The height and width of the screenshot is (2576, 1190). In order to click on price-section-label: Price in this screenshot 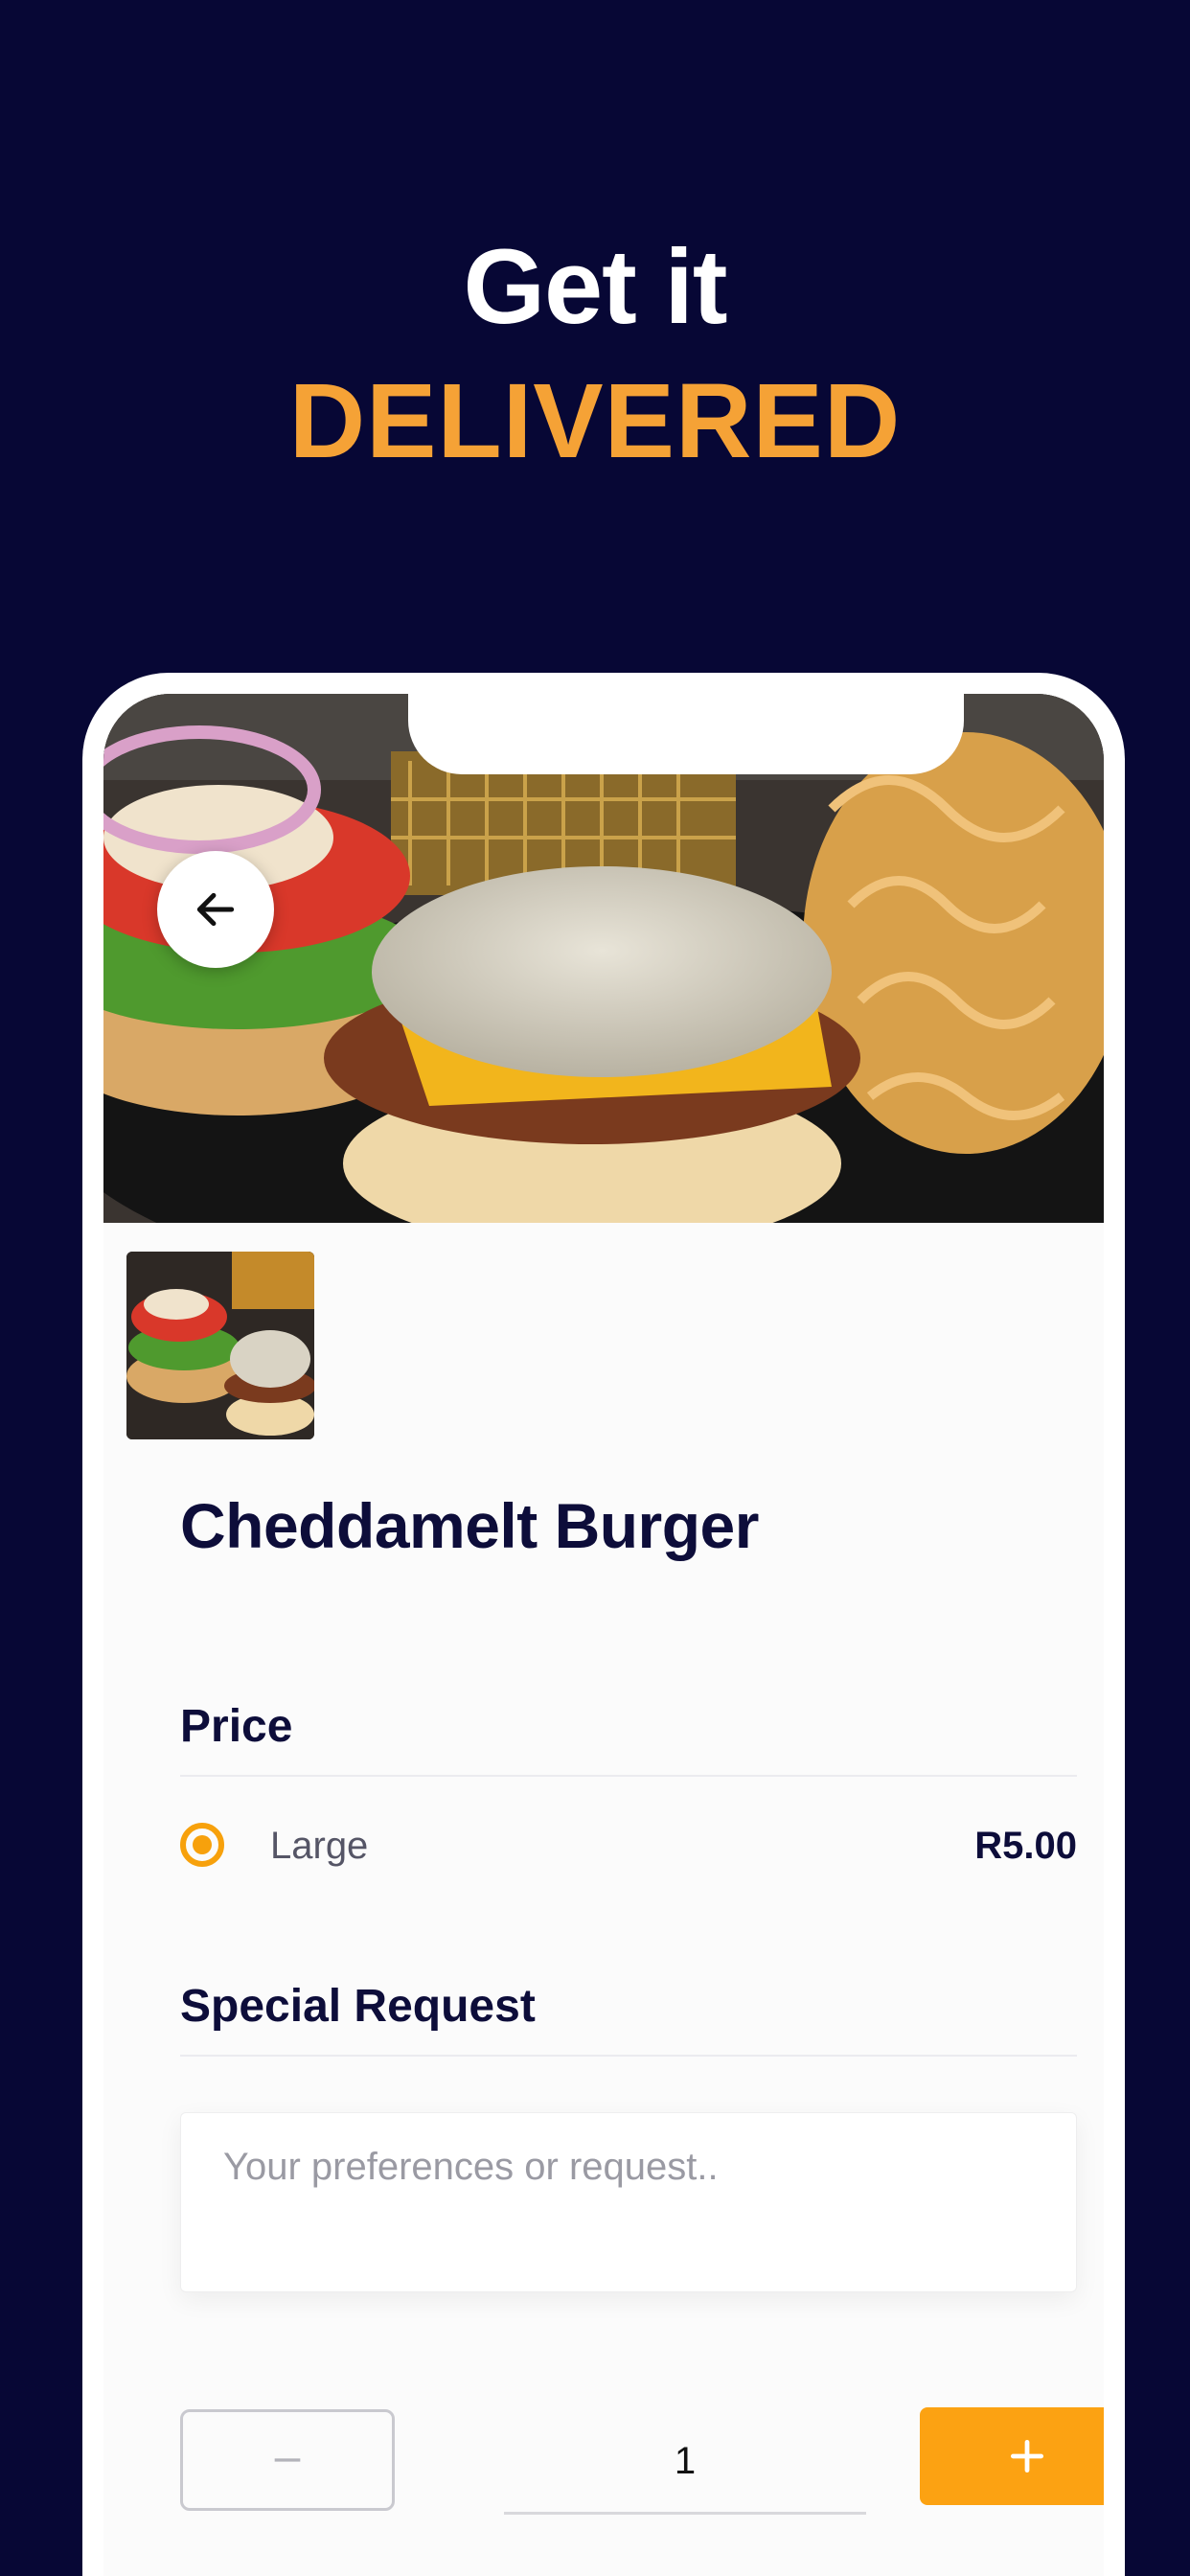, I will do `click(237, 1726)`.